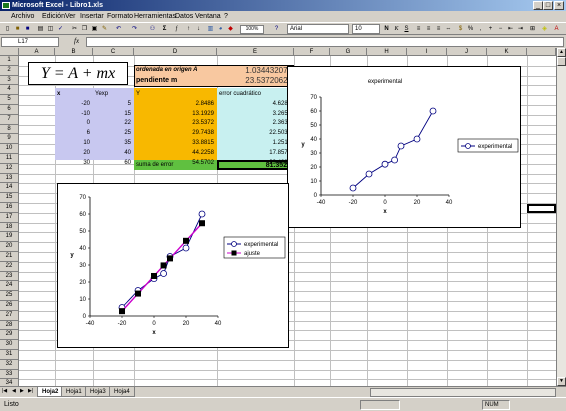  Describe the element at coordinates (561, 61) in the screenshot. I see `scroll-thumb` at that location.